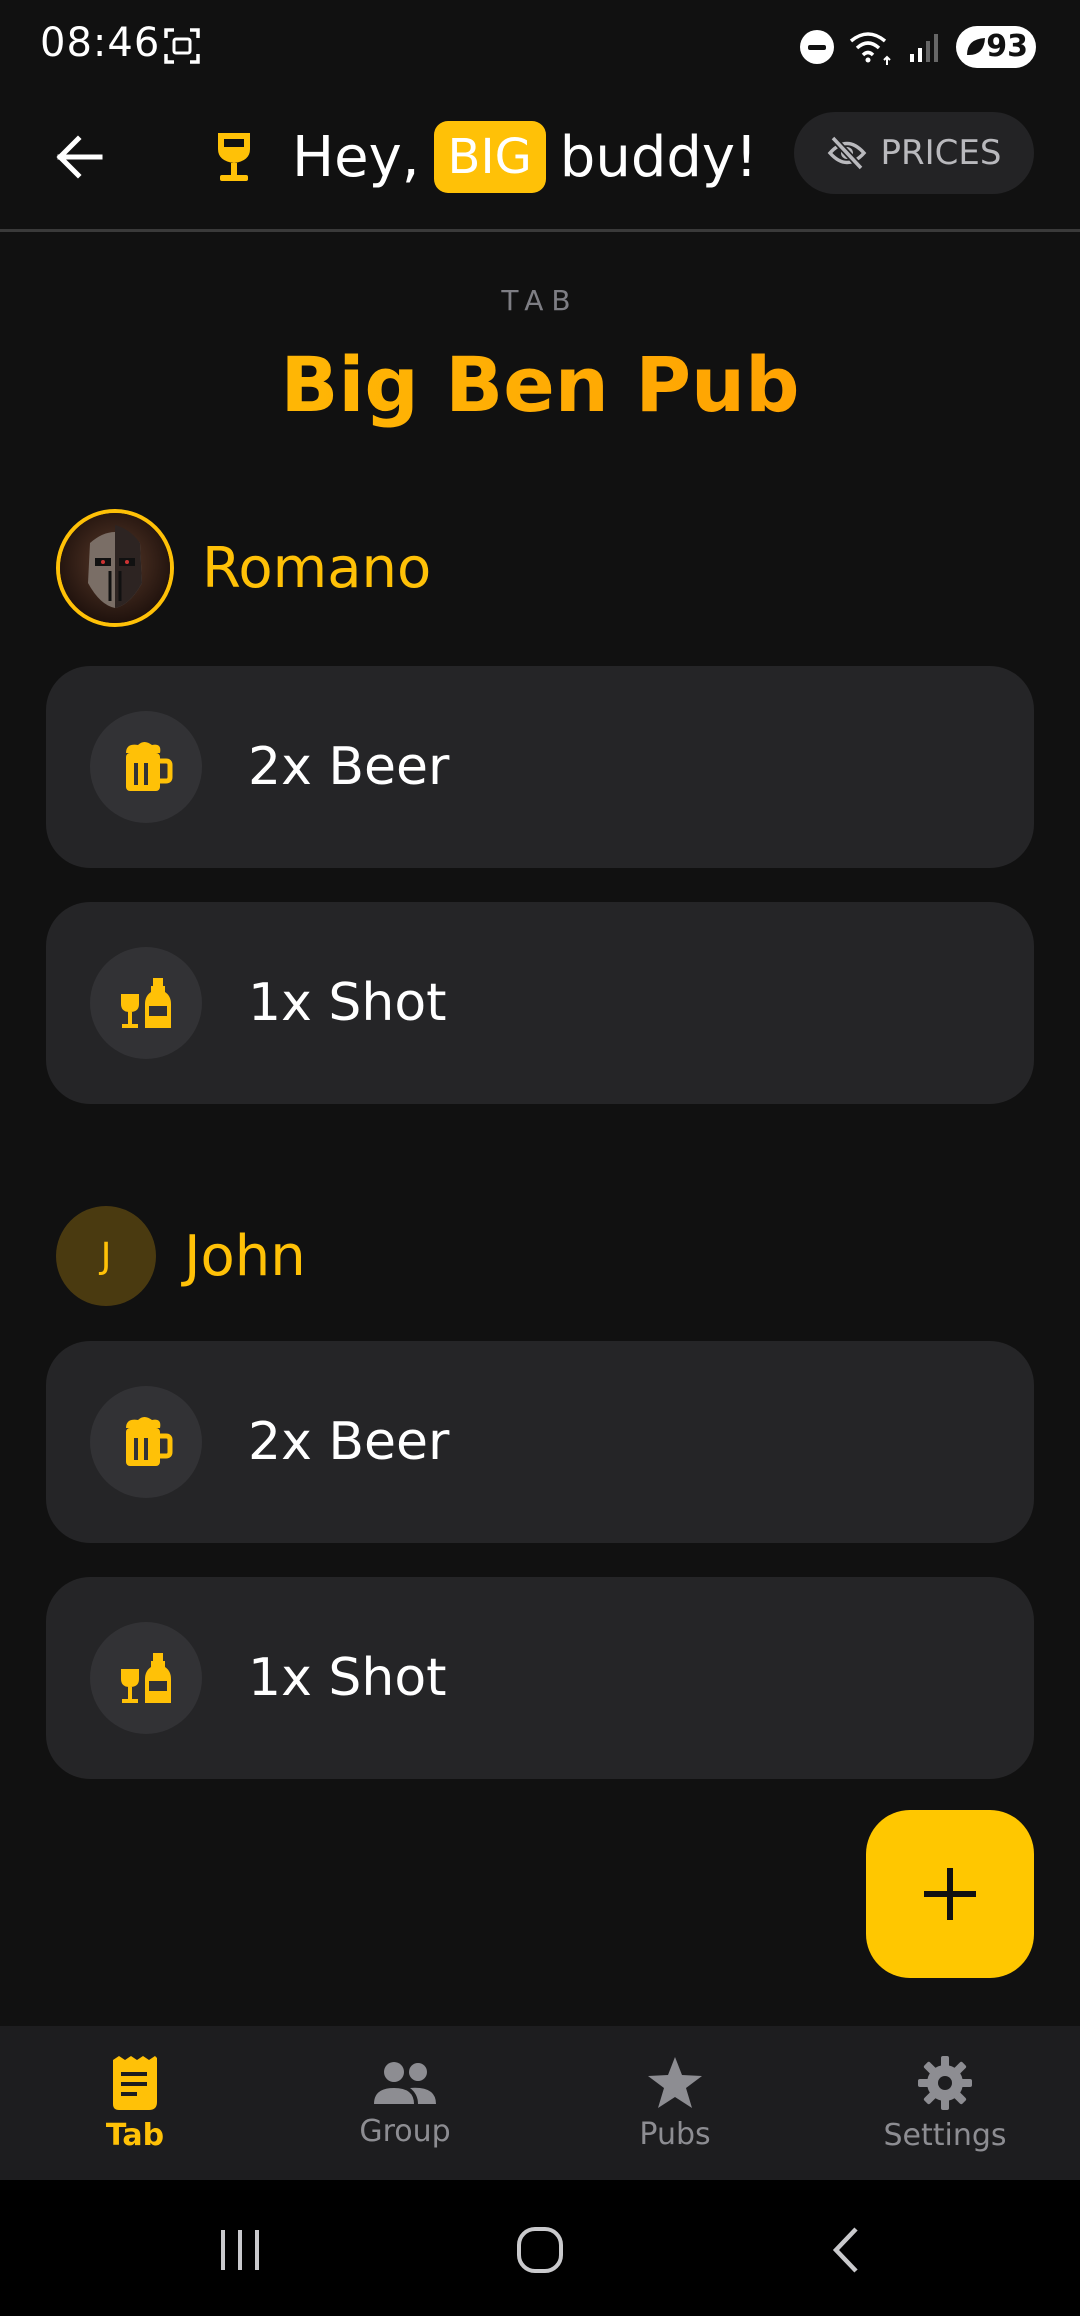 This screenshot has width=1080, height=2316. I want to click on nav-item-group: Group, so click(405, 2103).